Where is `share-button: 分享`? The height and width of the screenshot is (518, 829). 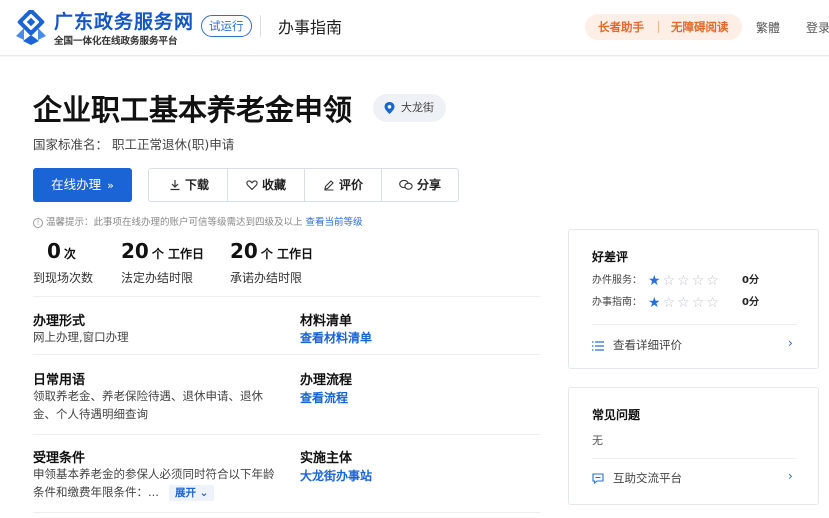
share-button: 分享 is located at coordinates (429, 185).